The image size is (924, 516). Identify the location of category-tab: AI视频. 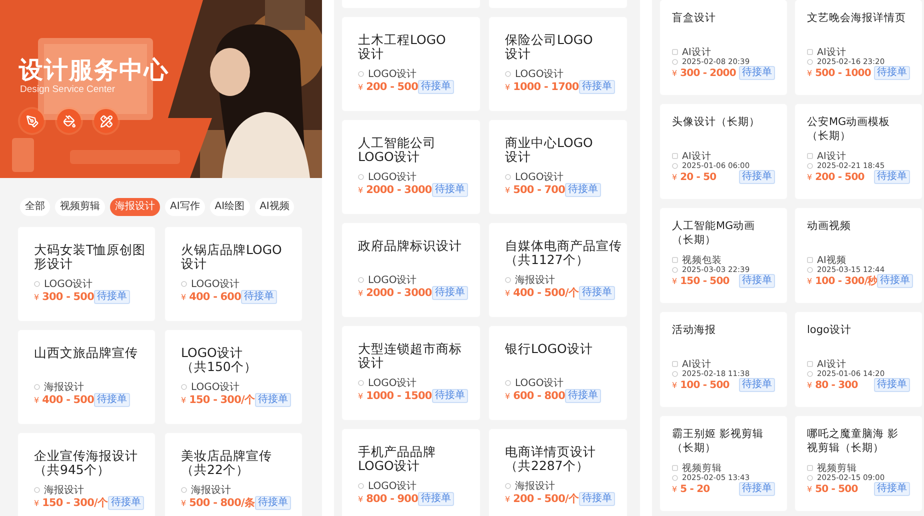
(274, 207).